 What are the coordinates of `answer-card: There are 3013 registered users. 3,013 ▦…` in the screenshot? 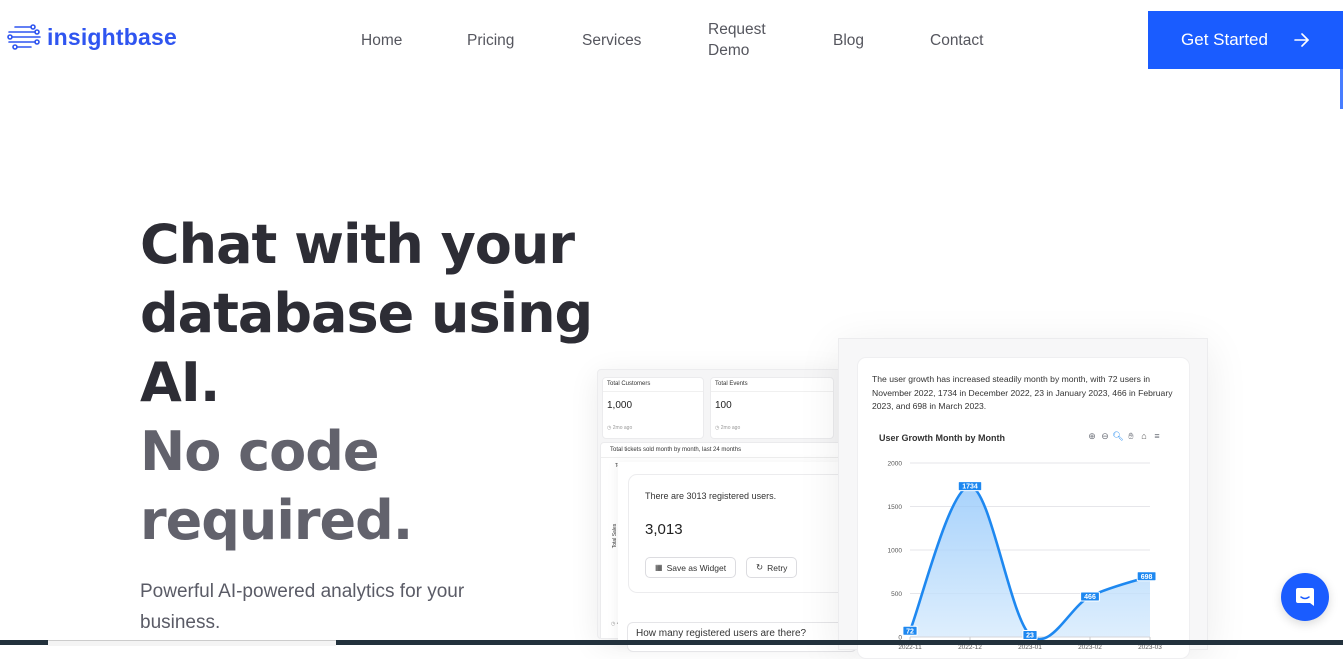 It's located at (741, 533).